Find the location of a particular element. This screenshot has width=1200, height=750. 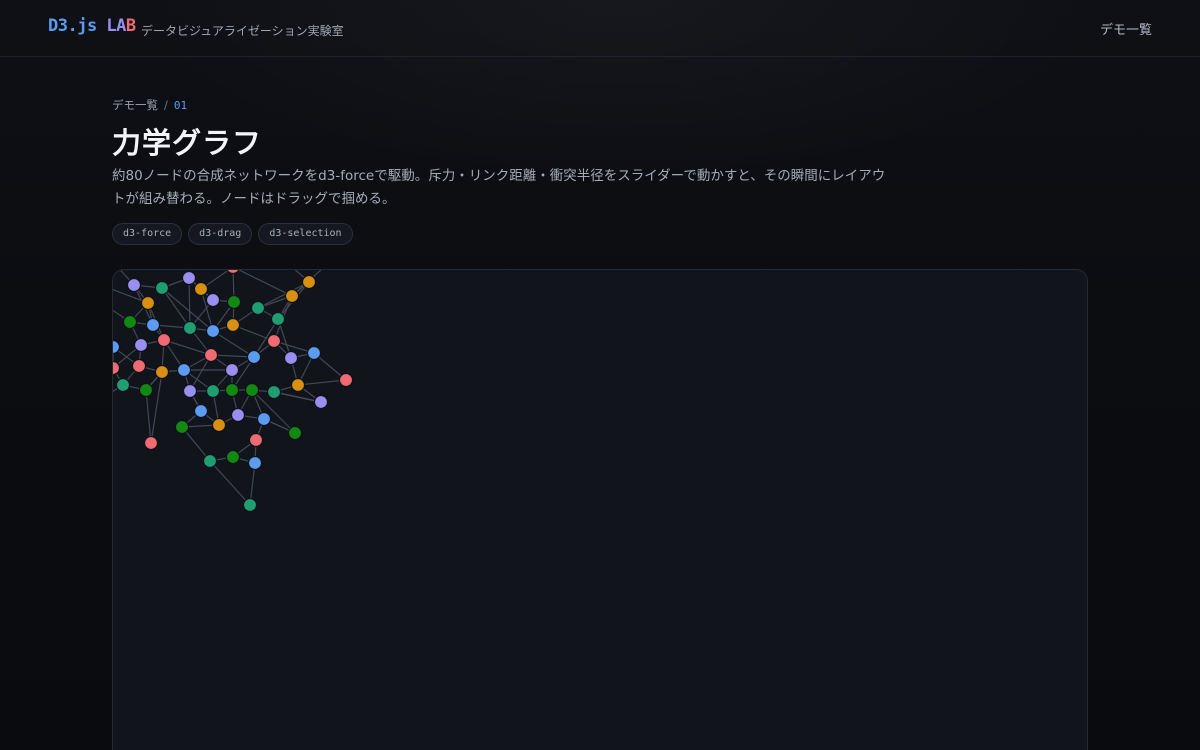

nav-demo-list-link: デモ一覧 is located at coordinates (1126, 28).